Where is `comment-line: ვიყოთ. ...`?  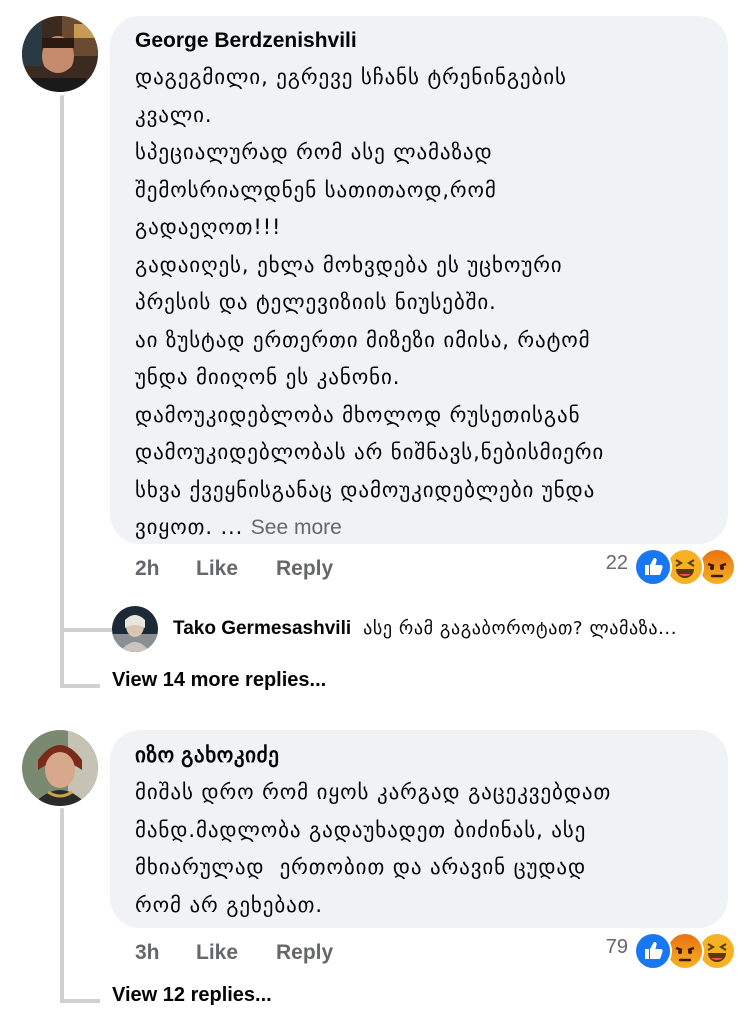 comment-line: ვიყოთ. ... is located at coordinates (189, 527).